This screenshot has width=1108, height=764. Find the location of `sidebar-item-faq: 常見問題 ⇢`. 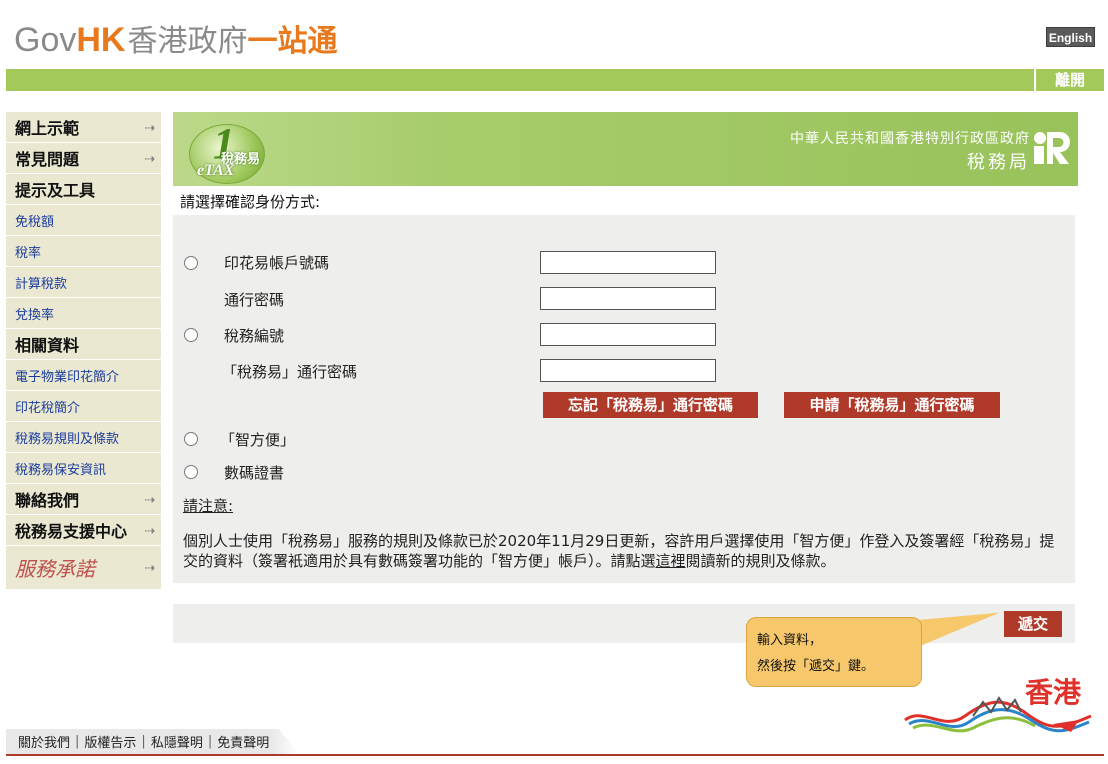

sidebar-item-faq: 常見問題 ⇢ is located at coordinates (83, 158).